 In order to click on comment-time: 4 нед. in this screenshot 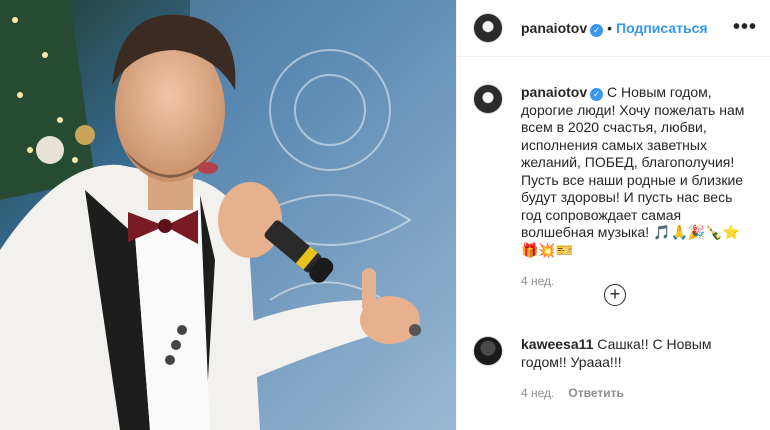, I will do `click(537, 393)`.